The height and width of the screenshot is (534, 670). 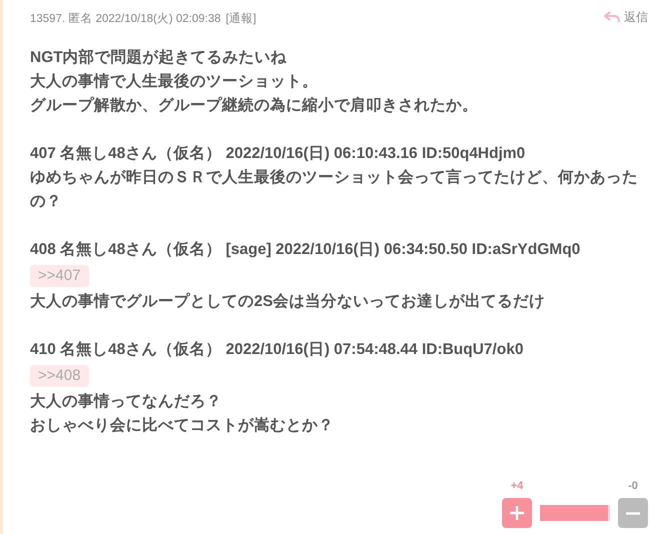 What do you see at coordinates (159, 58) in the screenshot?
I see `comment-text: NGT内部で問題が起きてるみたいね` at bounding box center [159, 58].